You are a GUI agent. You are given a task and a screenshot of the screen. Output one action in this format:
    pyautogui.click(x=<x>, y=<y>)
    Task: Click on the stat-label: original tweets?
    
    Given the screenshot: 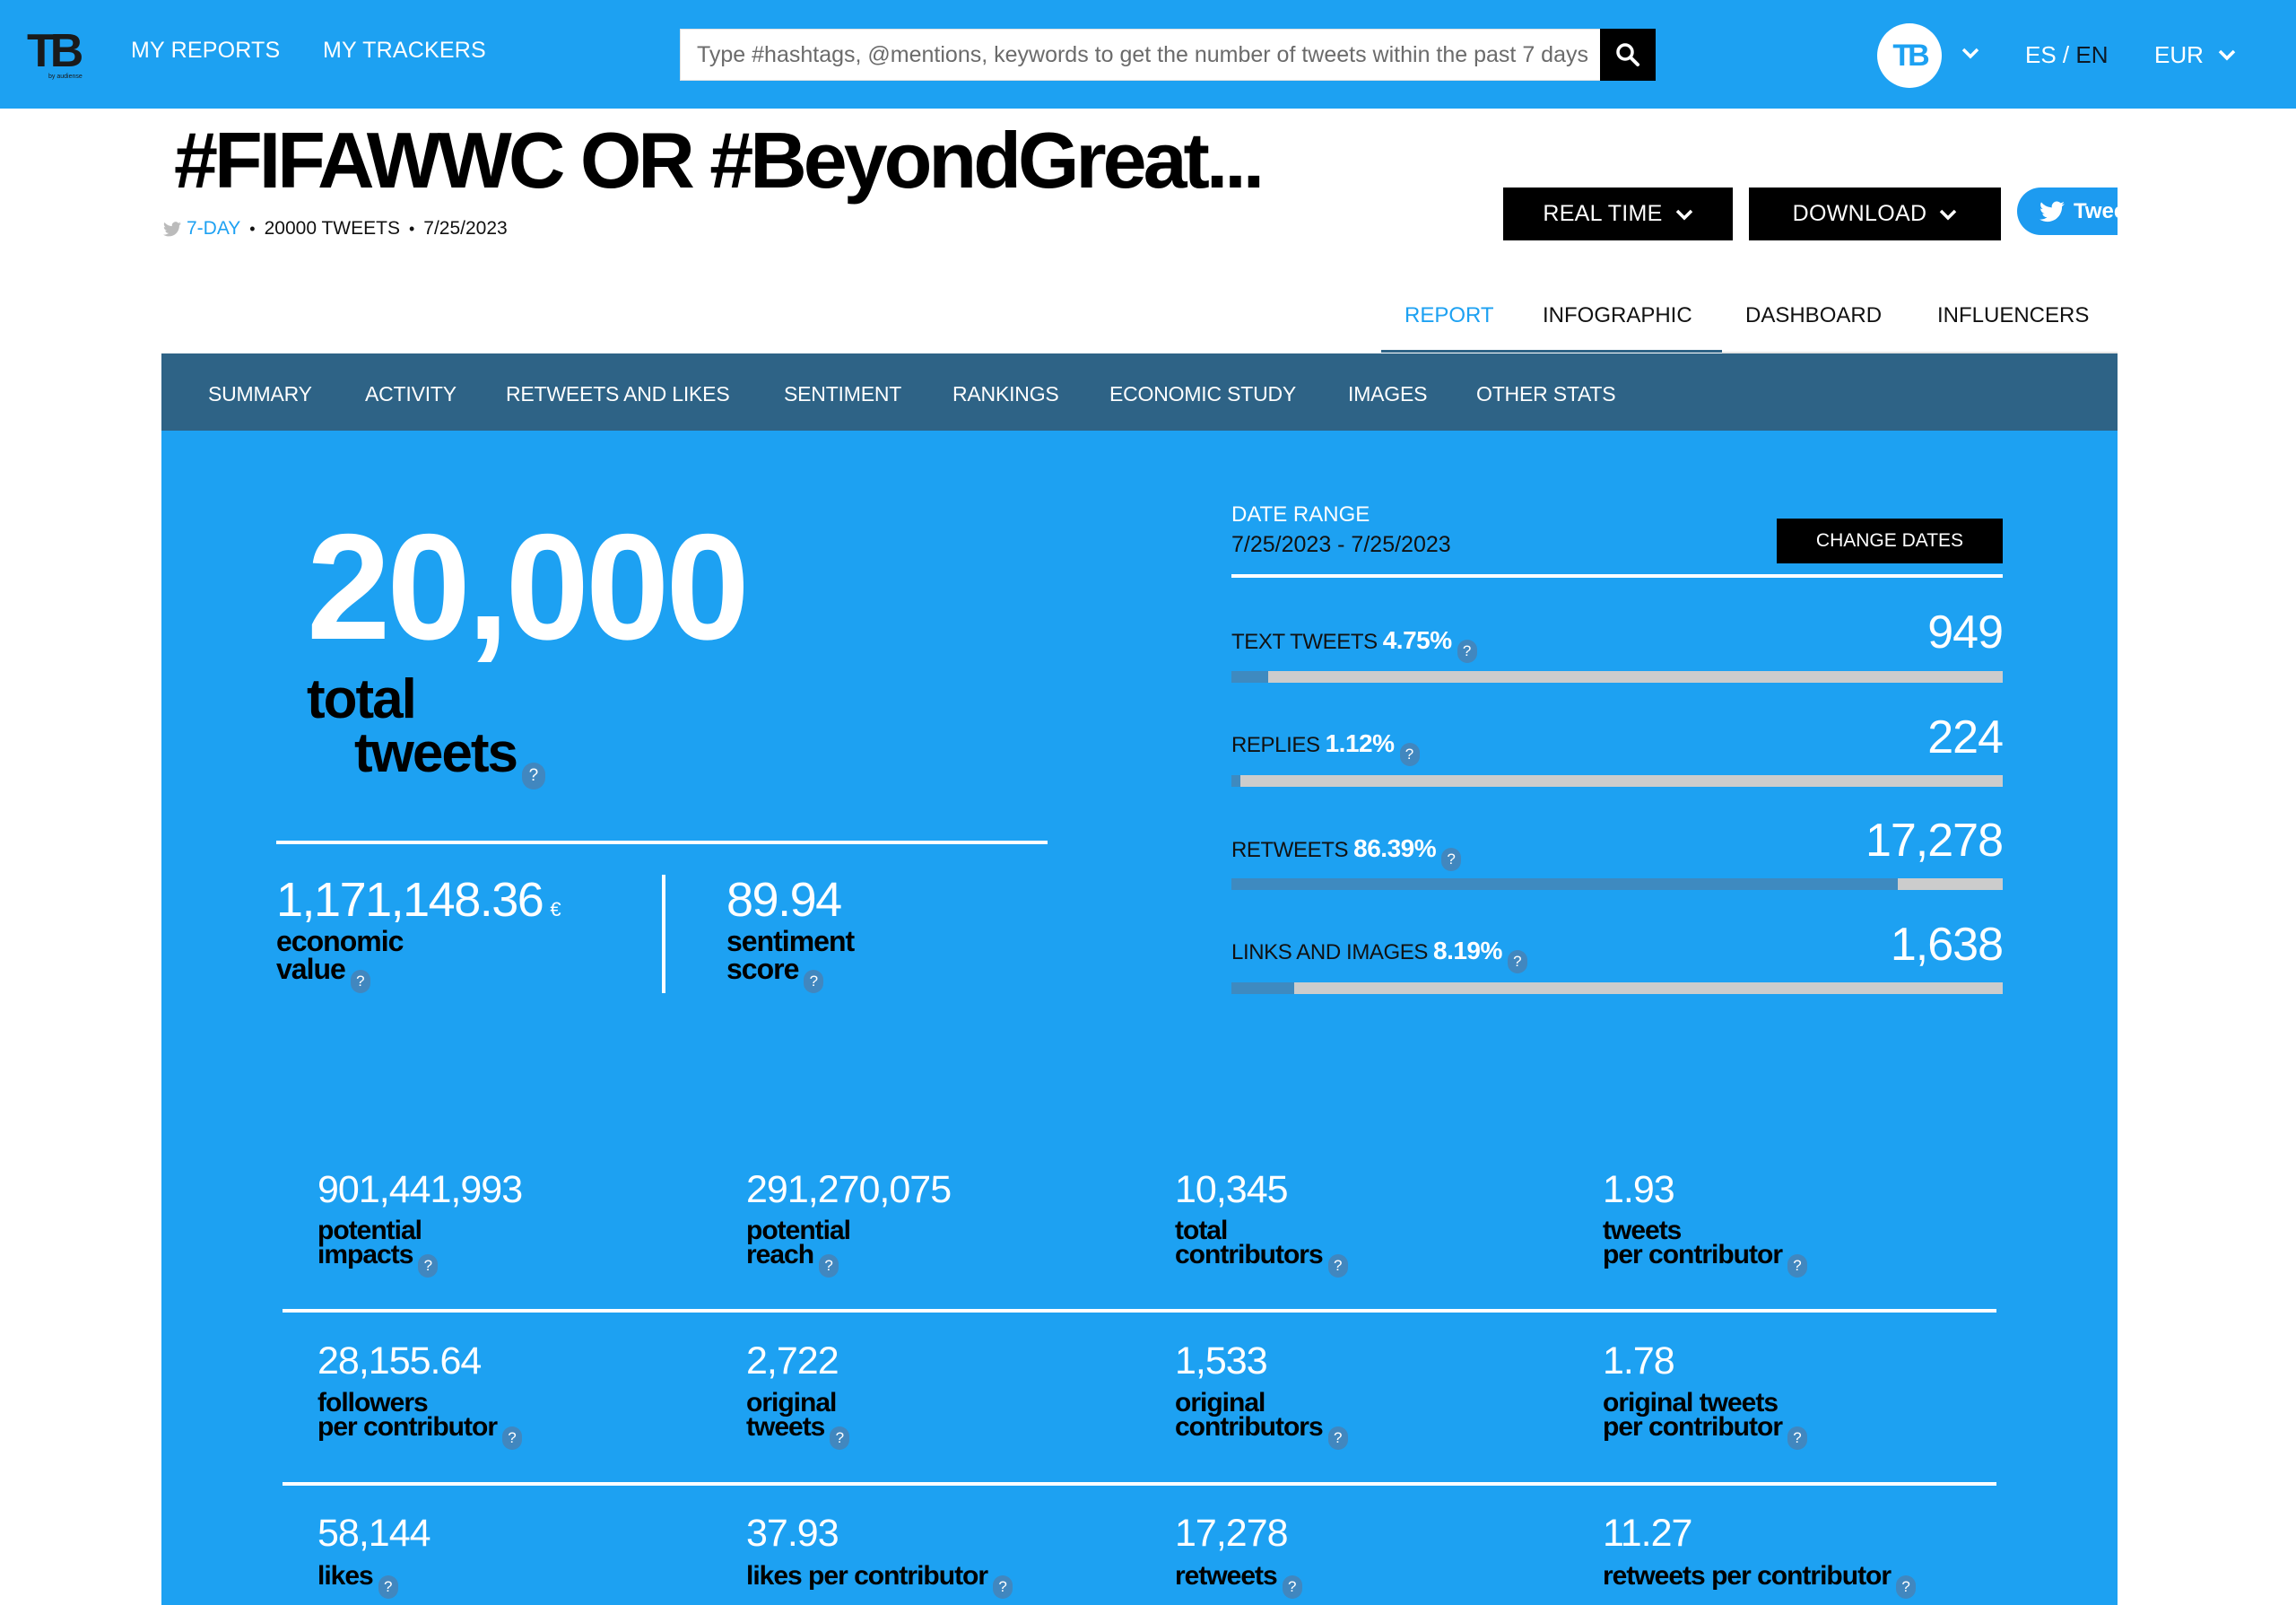 What is the action you would take?
    pyautogui.click(x=798, y=1420)
    